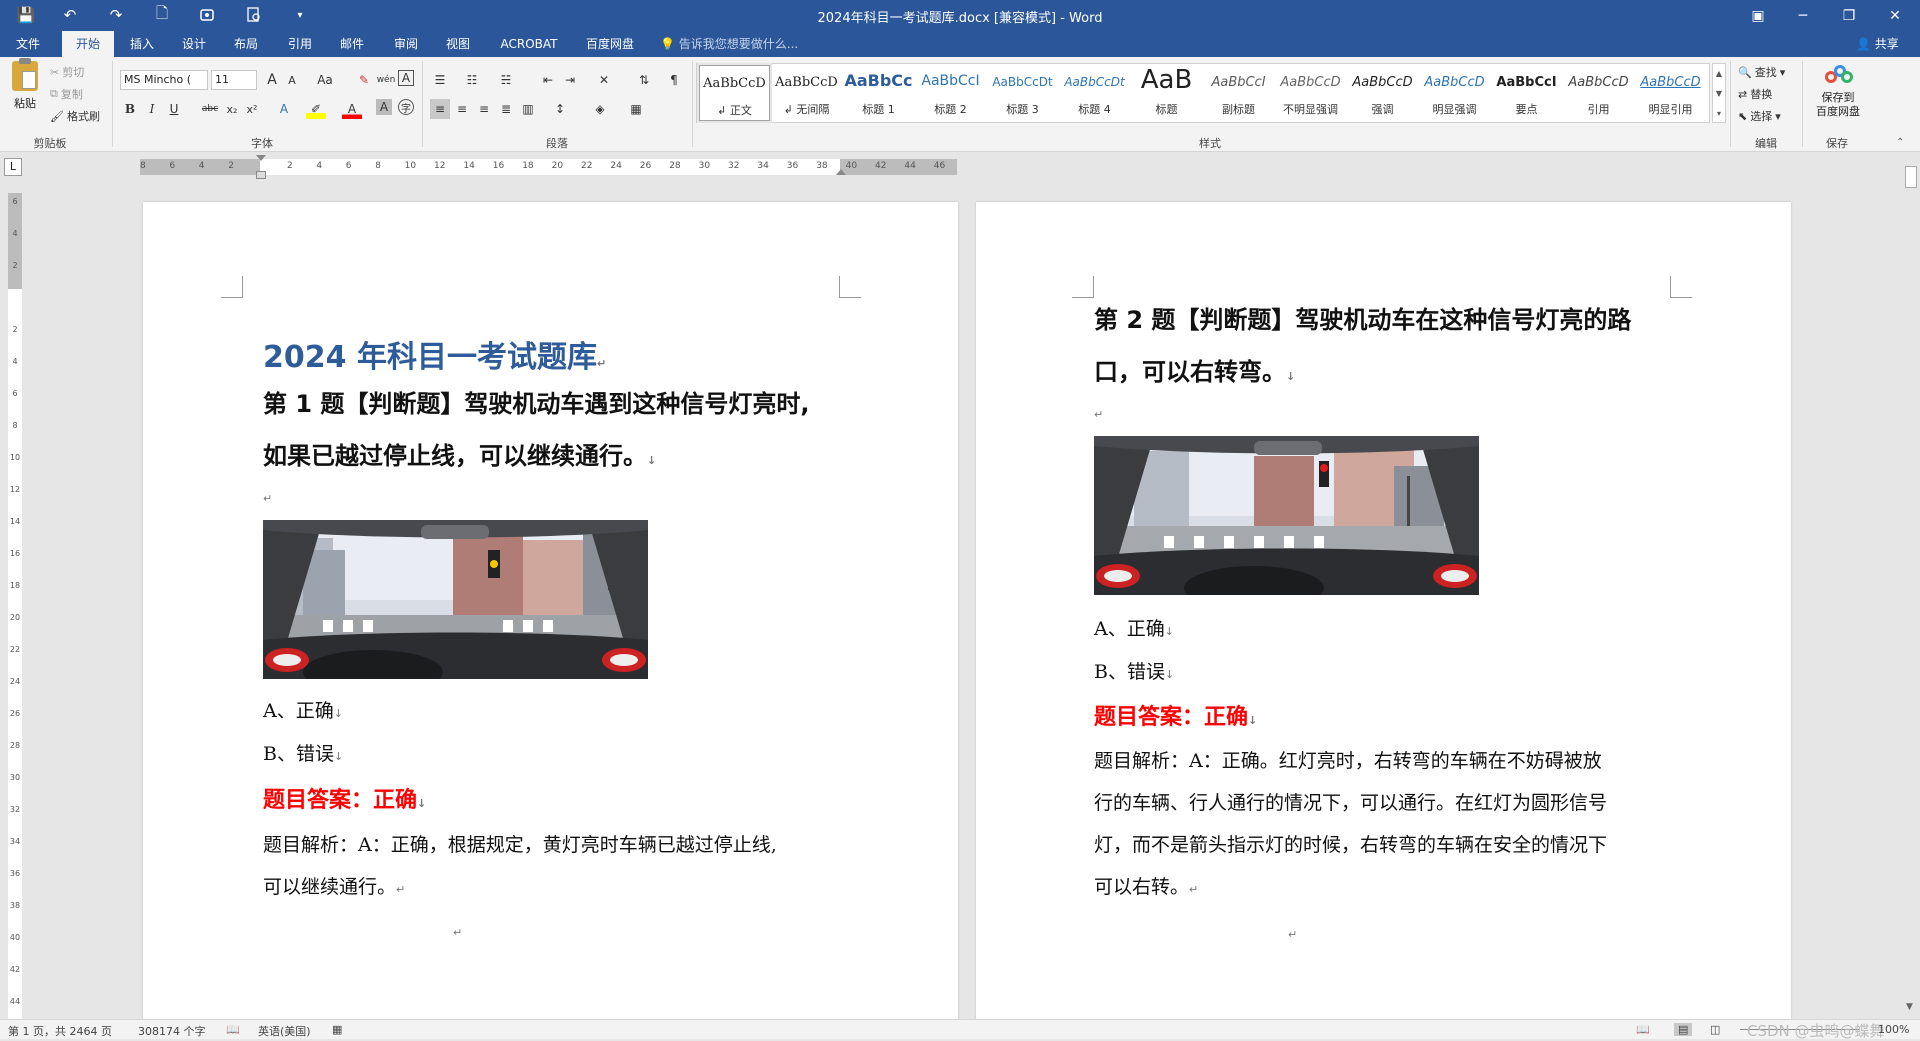 The height and width of the screenshot is (1041, 1920). What do you see at coordinates (384, 107) in the screenshot?
I see `character-shading-icon: A` at bounding box center [384, 107].